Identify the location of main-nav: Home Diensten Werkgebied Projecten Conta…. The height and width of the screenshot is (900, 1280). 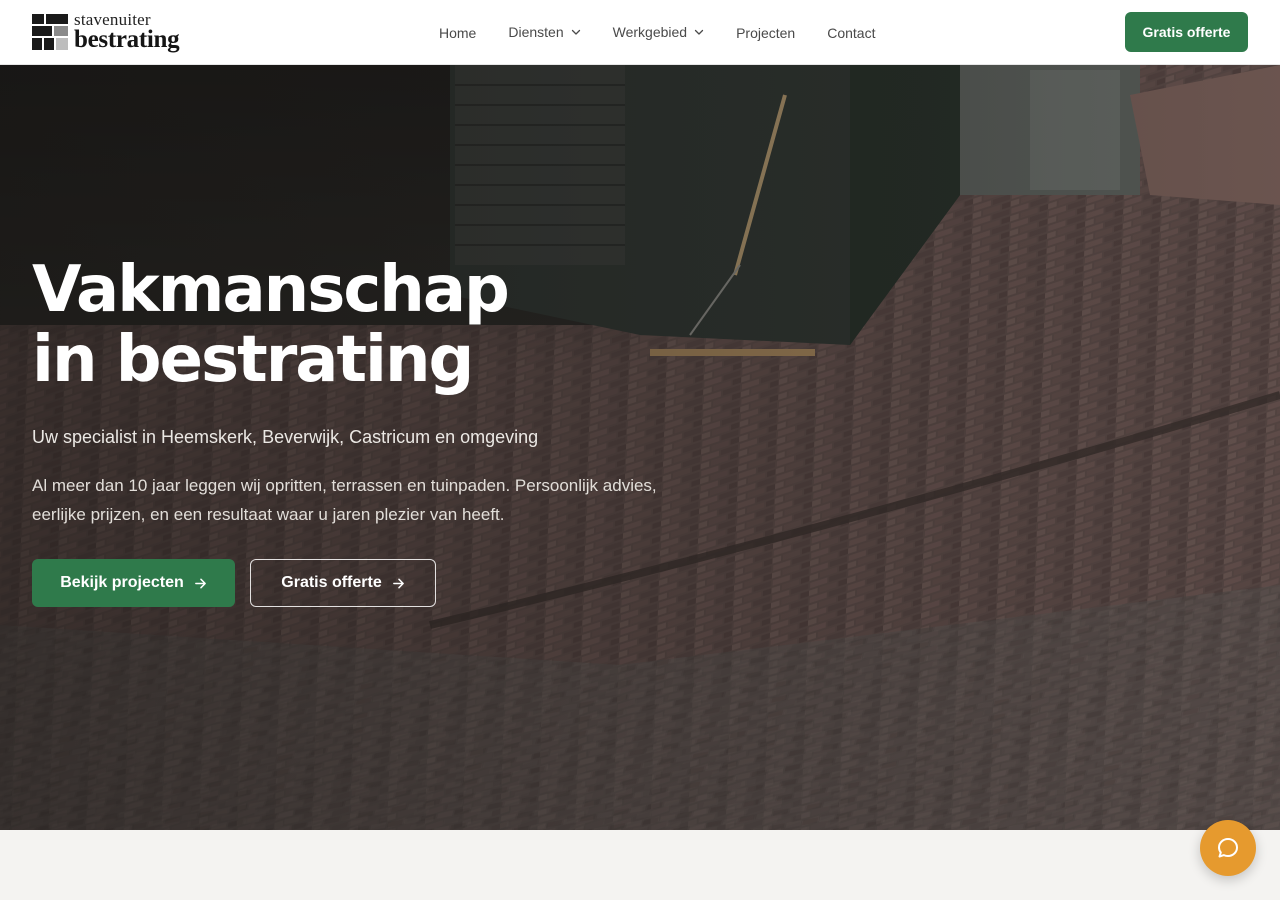
(673, 32).